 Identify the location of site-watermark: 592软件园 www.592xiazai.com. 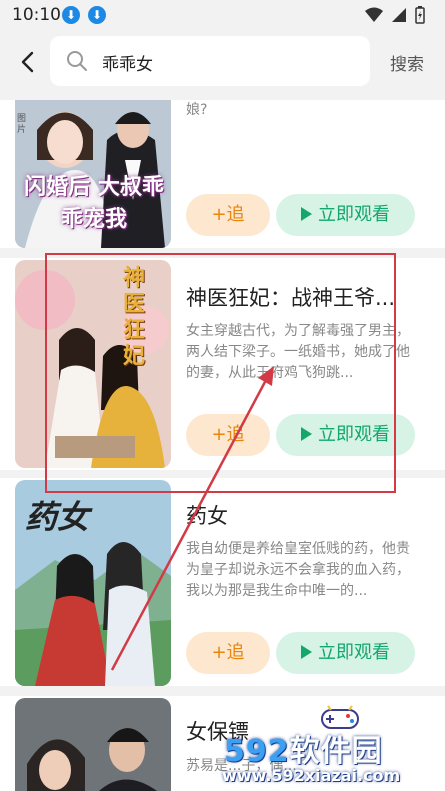
(331, 756).